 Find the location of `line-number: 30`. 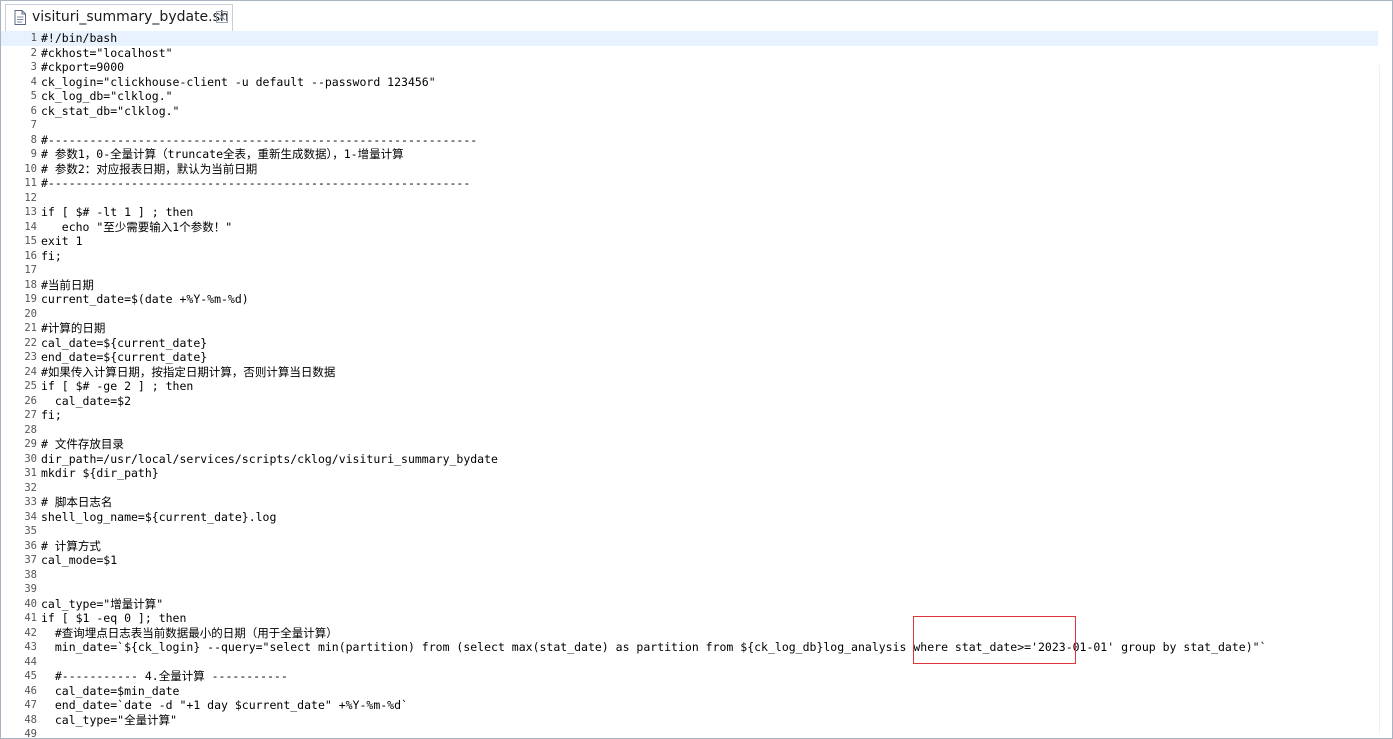

line-number: 30 is located at coordinates (30, 458).